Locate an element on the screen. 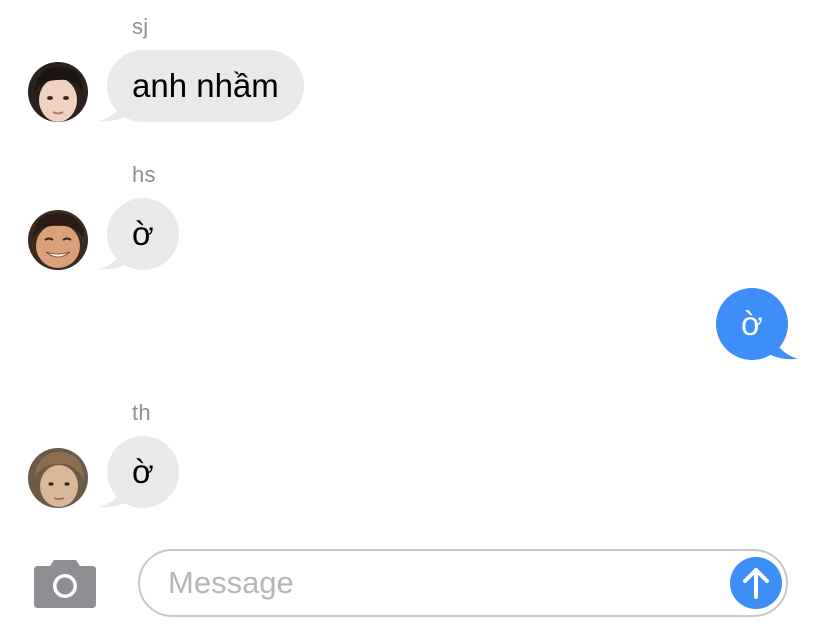 The height and width of the screenshot is (643, 828). message-bubble-outgoing: ờ is located at coordinates (752, 324).